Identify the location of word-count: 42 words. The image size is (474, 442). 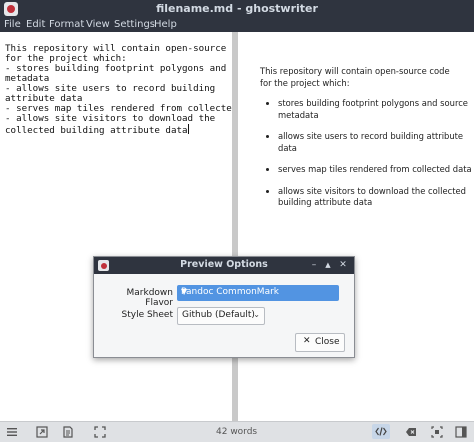
(237, 432).